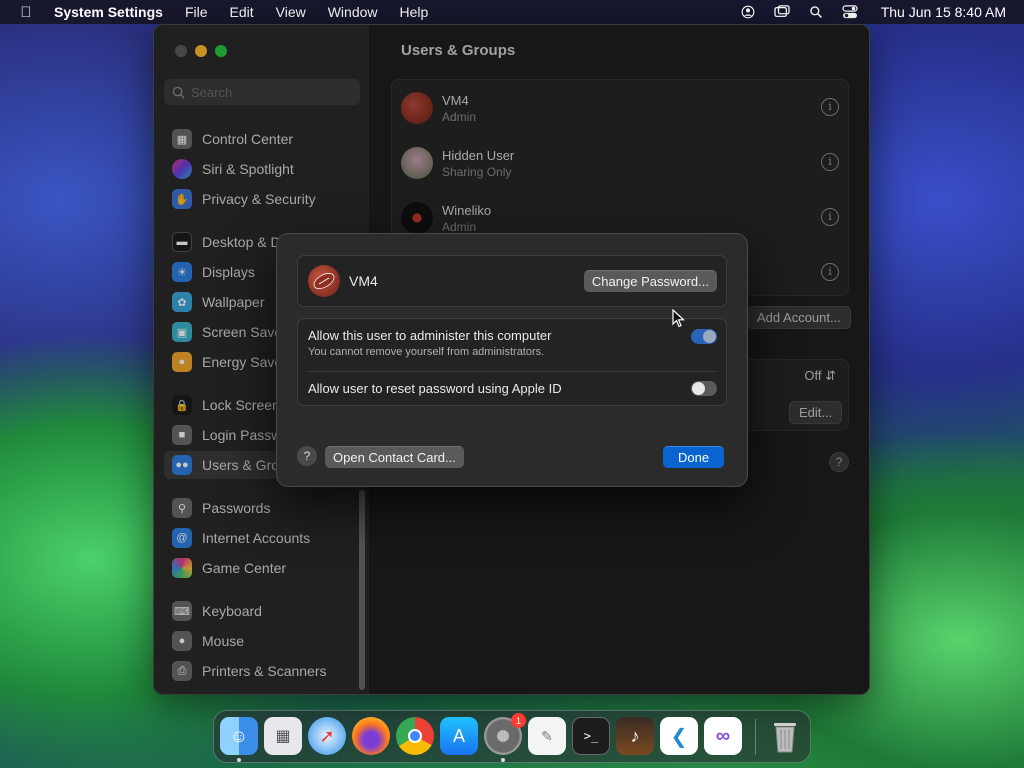  I want to click on spotlight-search-icon, so click(816, 12).